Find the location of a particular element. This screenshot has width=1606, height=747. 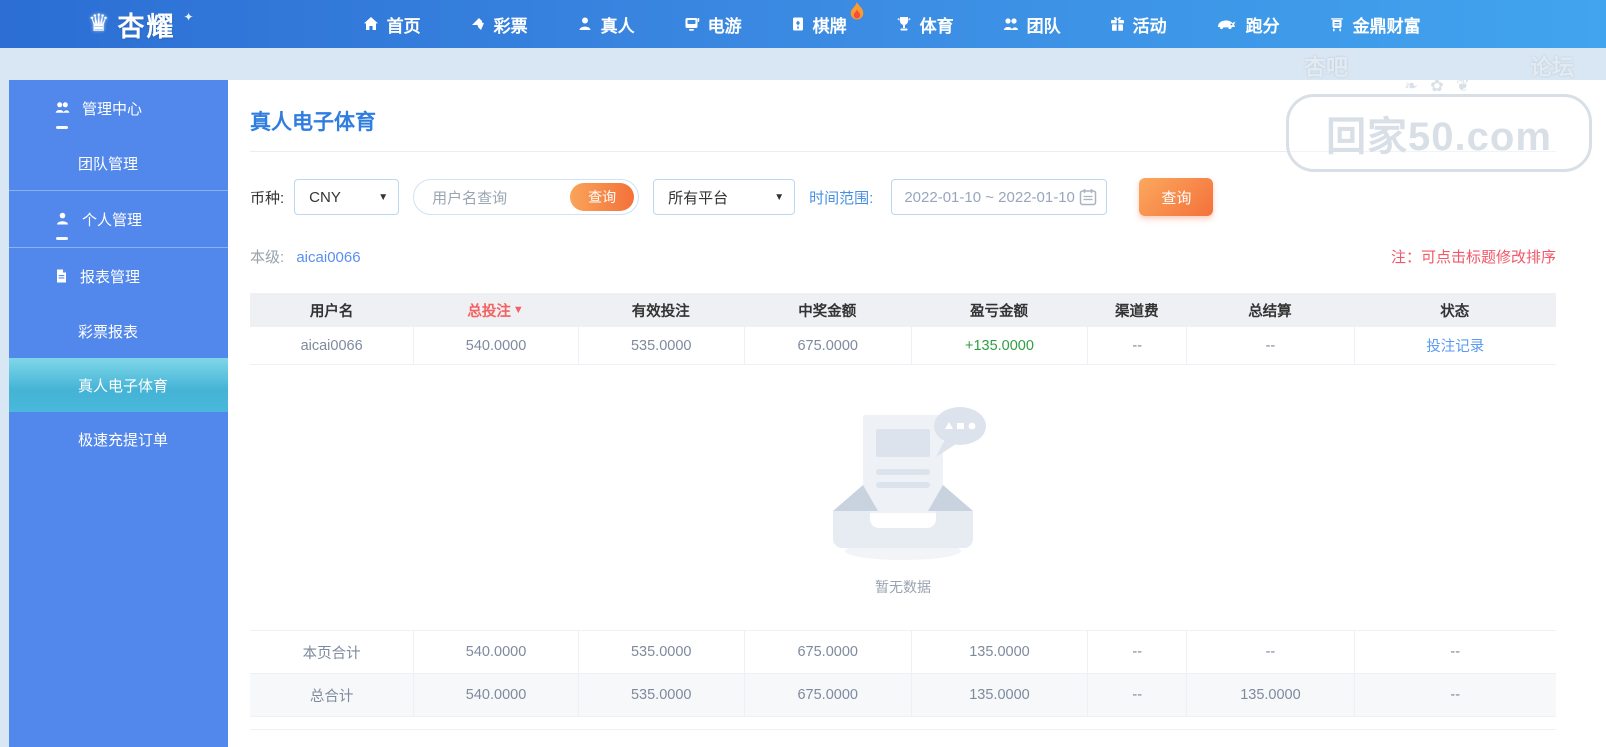

sidebar-item-quick-orders: 极速充提订单 is located at coordinates (118, 439).